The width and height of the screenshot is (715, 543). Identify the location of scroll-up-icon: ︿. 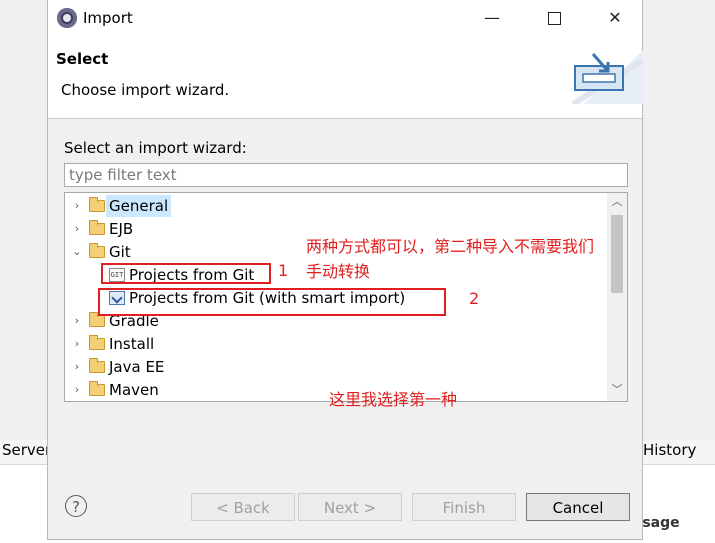
(617, 202).